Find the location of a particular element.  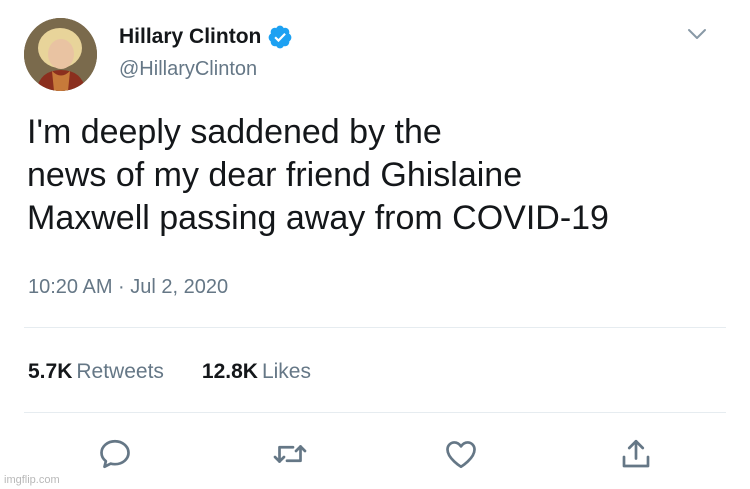

tweet-text-line: news of my dear friend Ghislaine is located at coordinates (275, 175).